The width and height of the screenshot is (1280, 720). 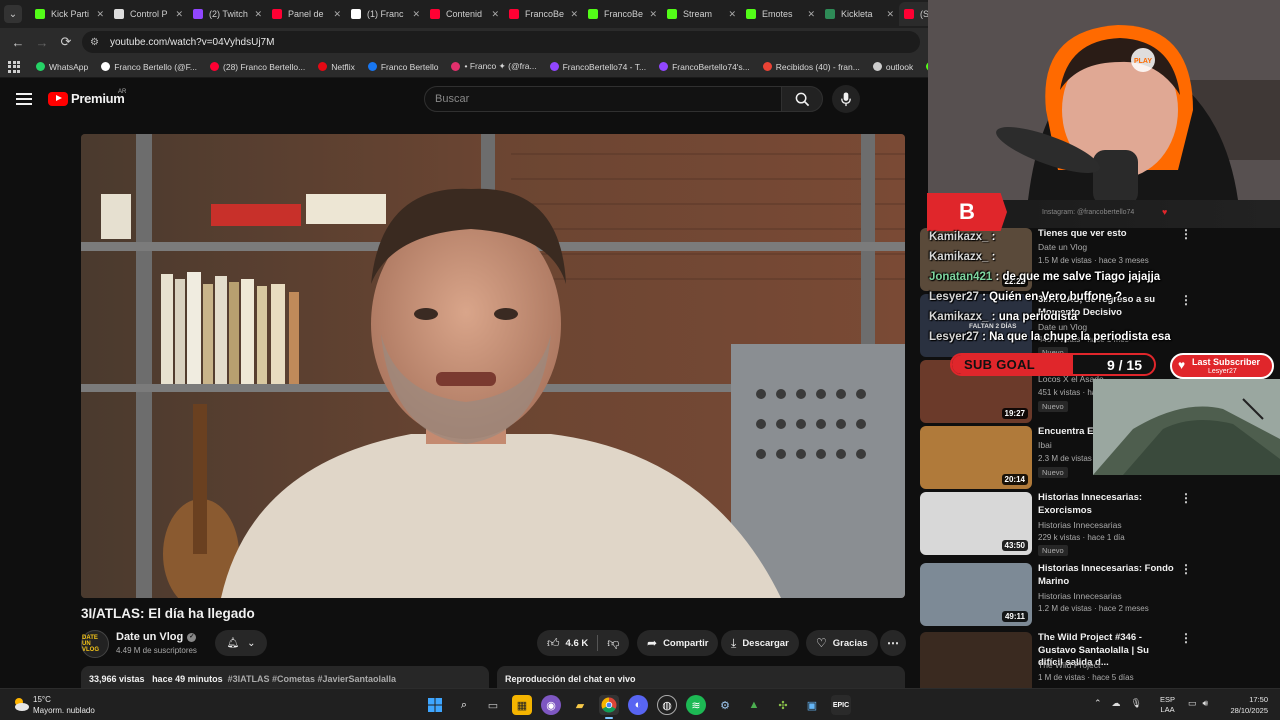 I want to click on volume-icon: 🔊︎, so click(x=1206, y=703).